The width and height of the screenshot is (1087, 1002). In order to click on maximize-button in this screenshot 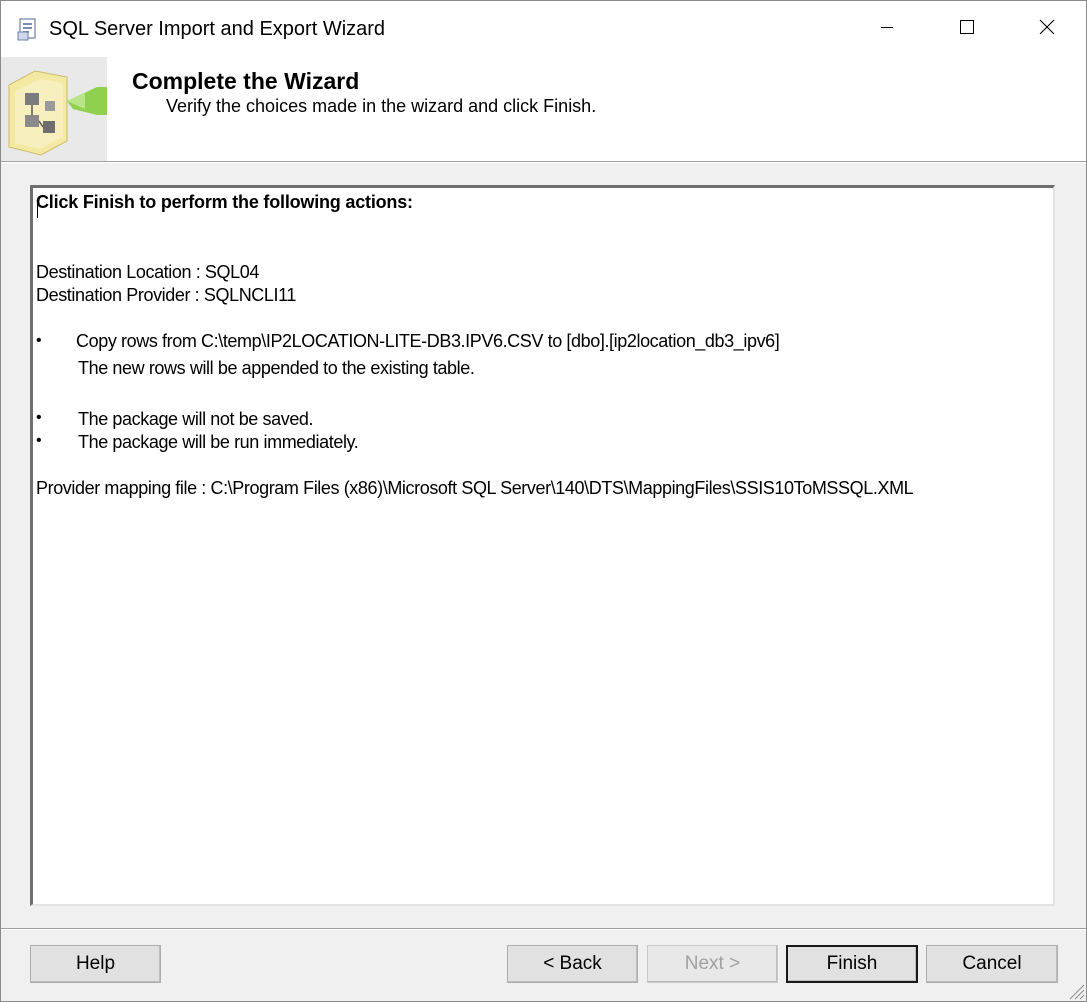, I will do `click(967, 29)`.